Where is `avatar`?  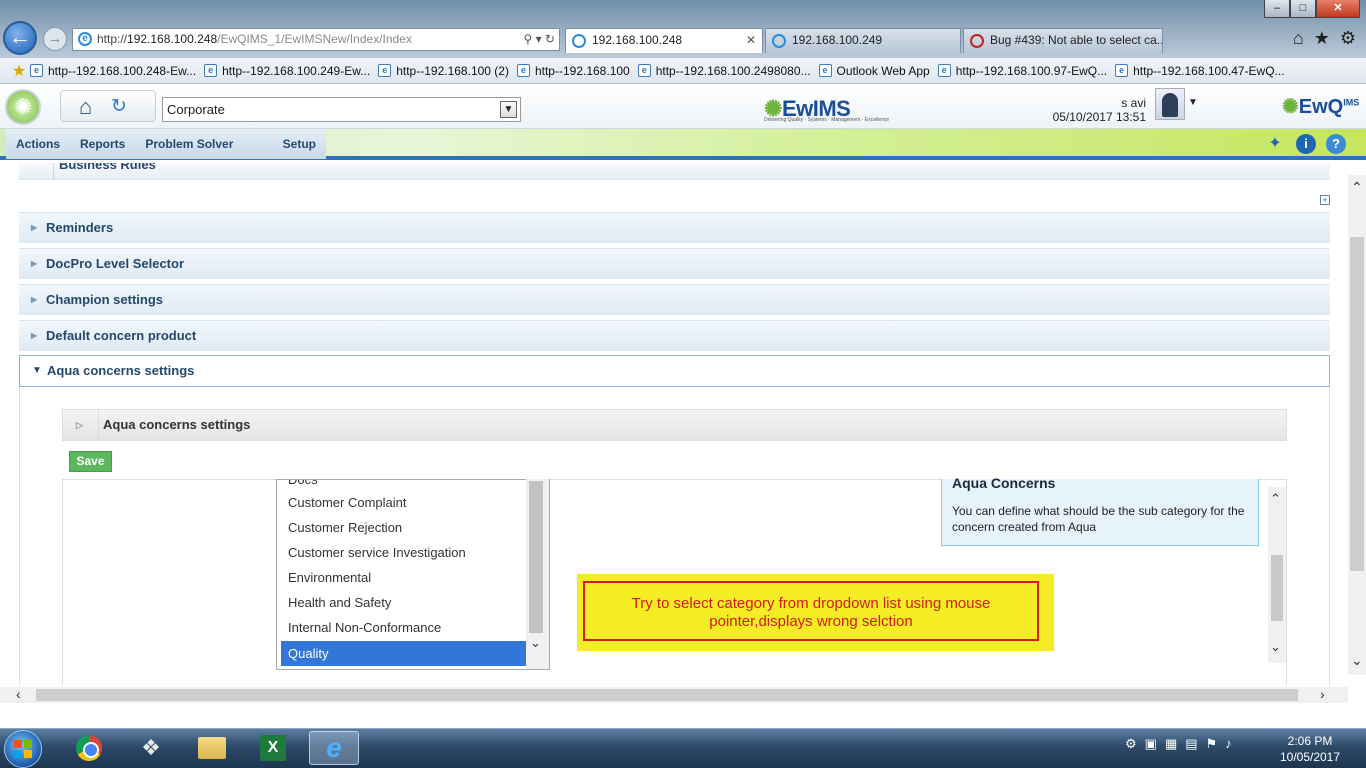
avatar is located at coordinates (1170, 104).